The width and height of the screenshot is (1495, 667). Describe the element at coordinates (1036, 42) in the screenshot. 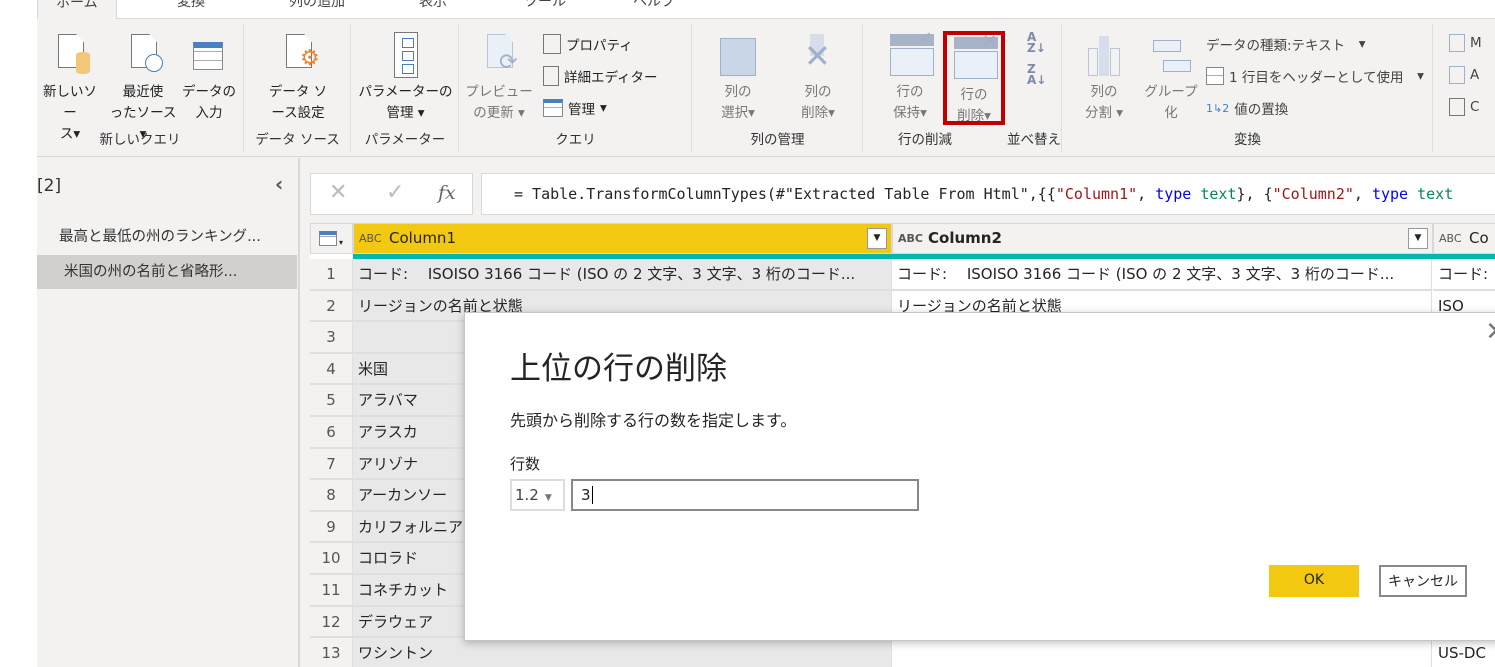

I see `sort-ascending-icon: A Z↓` at that location.